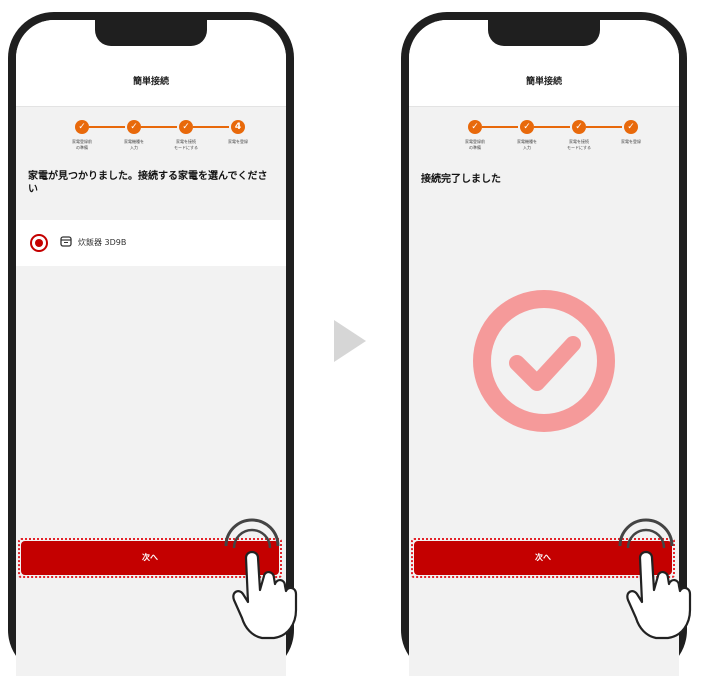 The height and width of the screenshot is (676, 727). Describe the element at coordinates (238, 127) in the screenshot. I see `step-number: 4` at that location.